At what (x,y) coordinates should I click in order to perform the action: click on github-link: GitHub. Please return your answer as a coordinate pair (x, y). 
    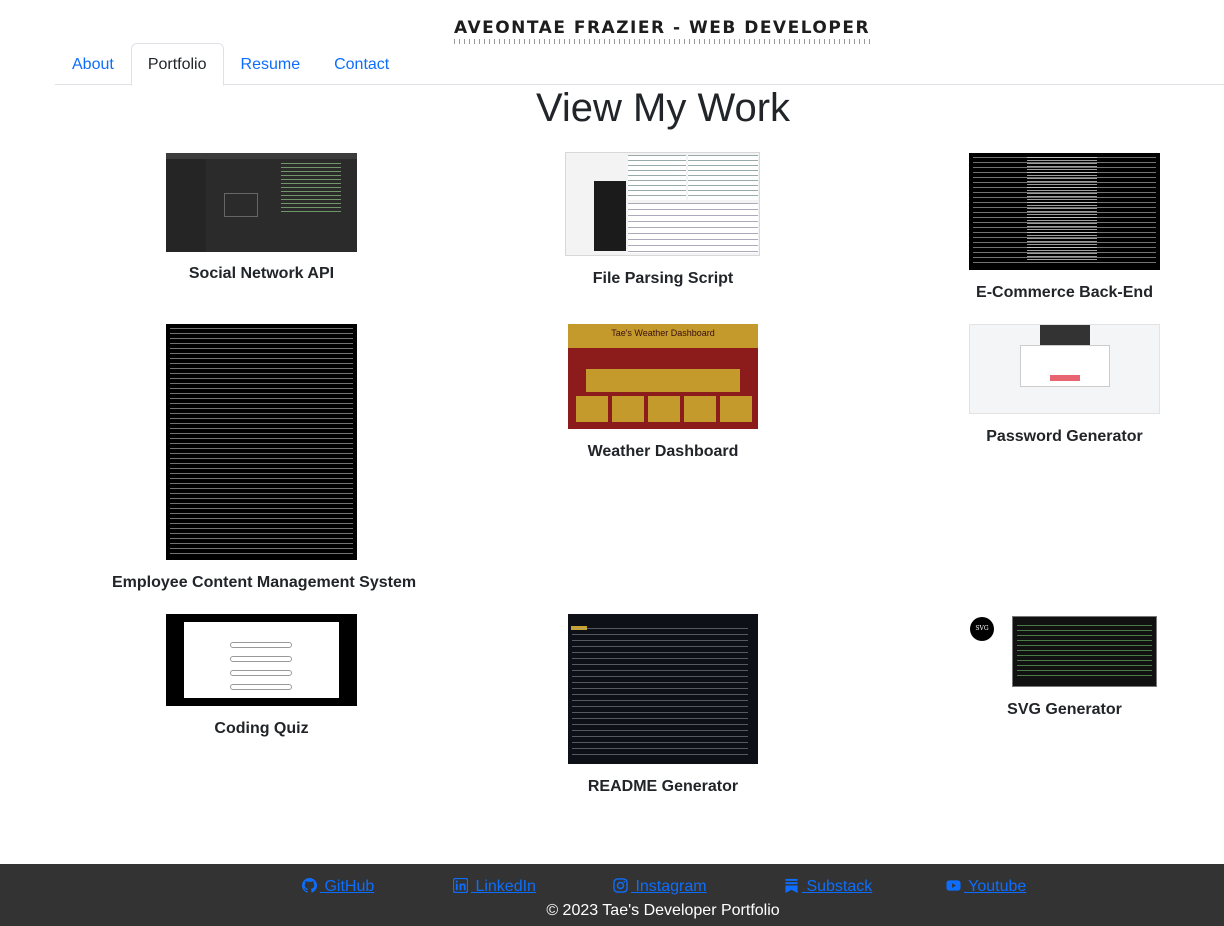
    Looking at the image, I should click on (338, 887).